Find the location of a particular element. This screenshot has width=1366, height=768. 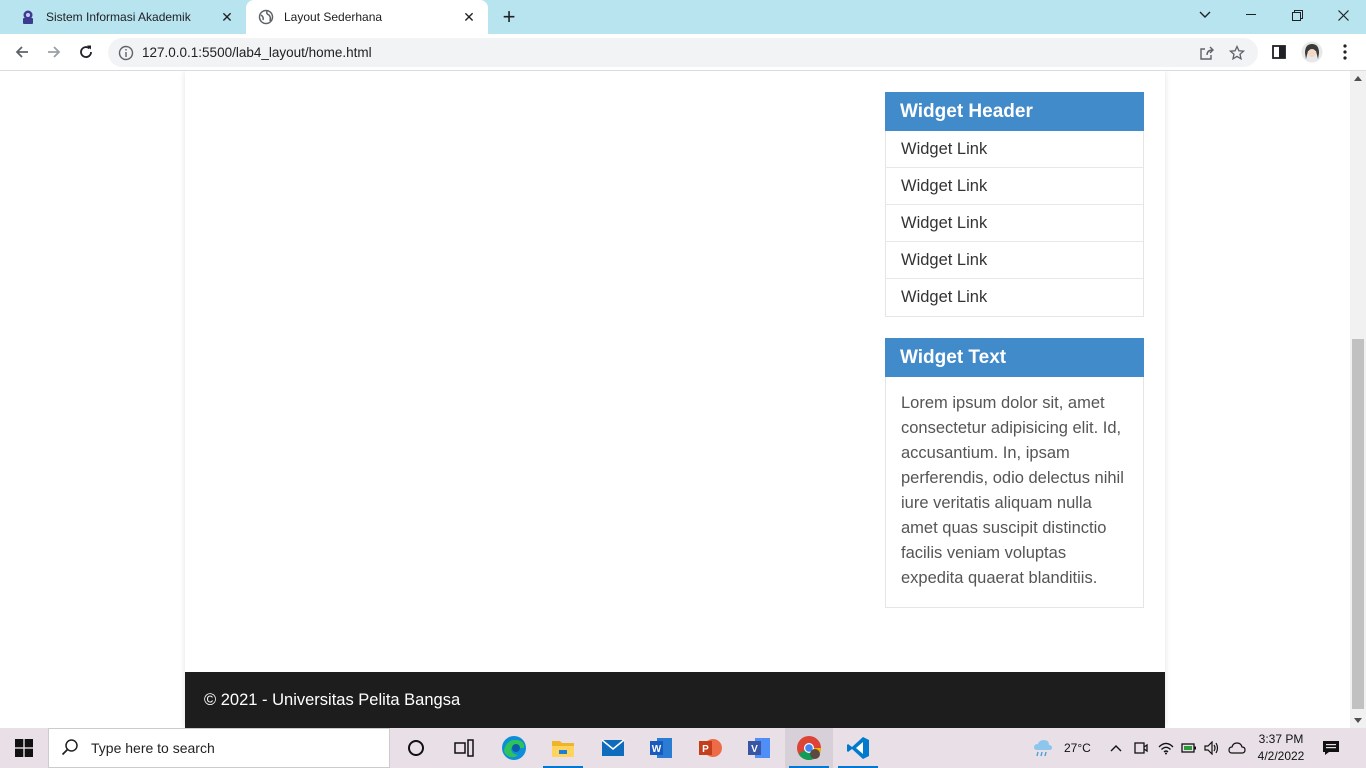

tab-search-chevron-icon is located at coordinates (1205, 15).